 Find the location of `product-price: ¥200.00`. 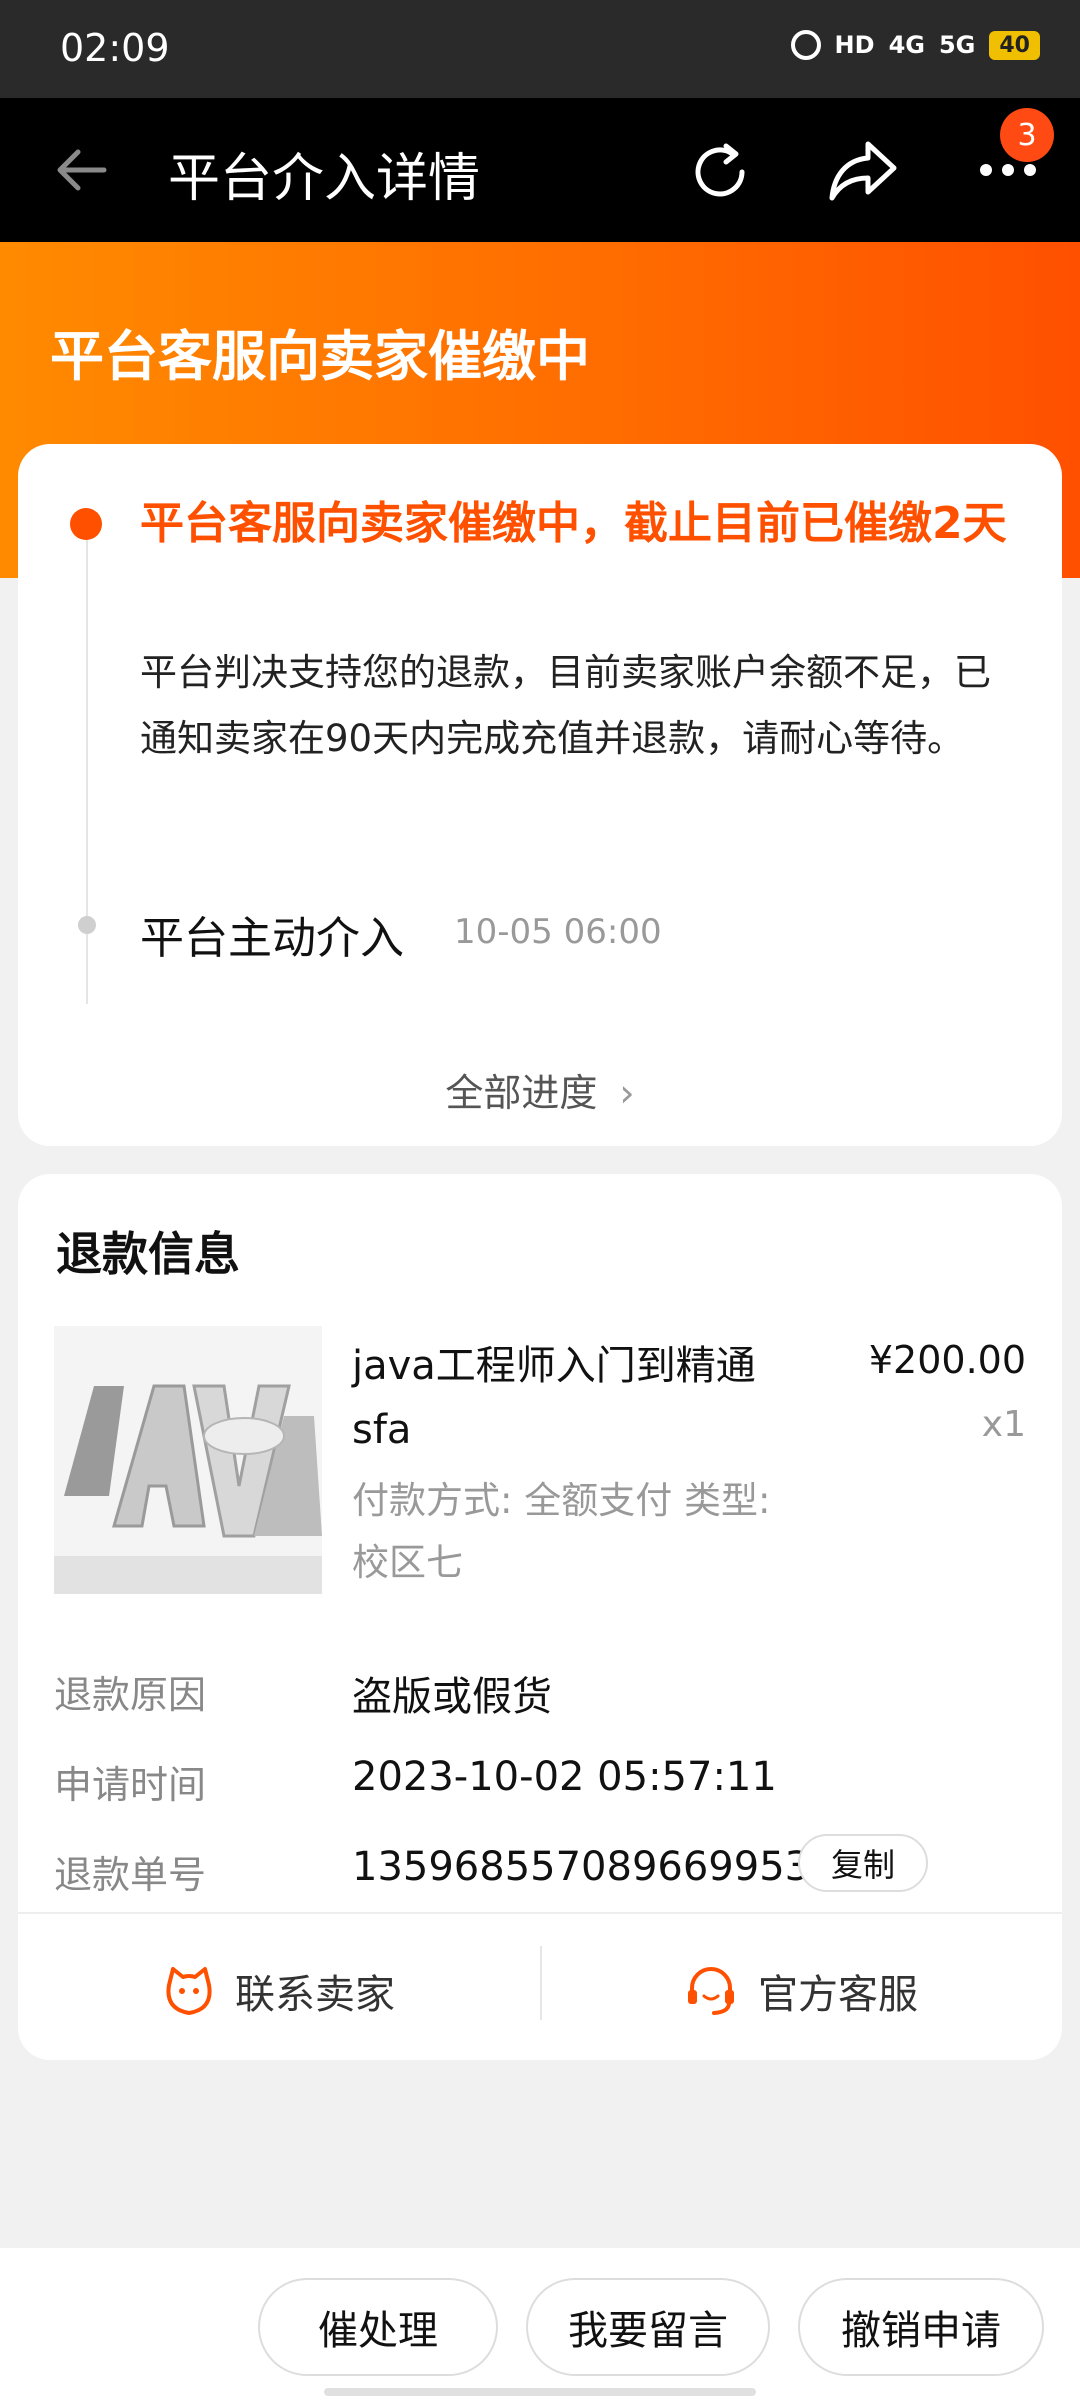

product-price: ¥200.00 is located at coordinates (947, 1360).